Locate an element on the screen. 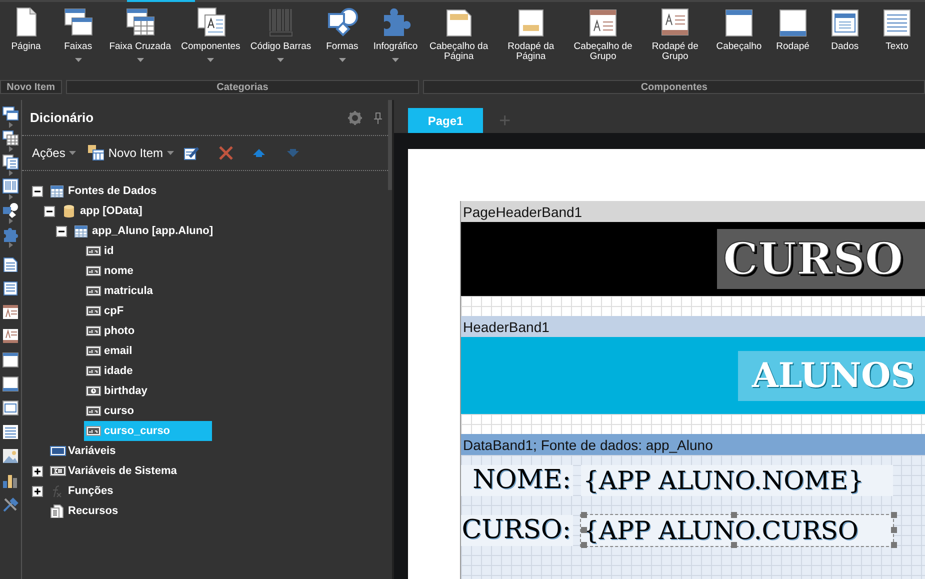 The height and width of the screenshot is (579, 925). variable-icon is located at coordinates (58, 451).